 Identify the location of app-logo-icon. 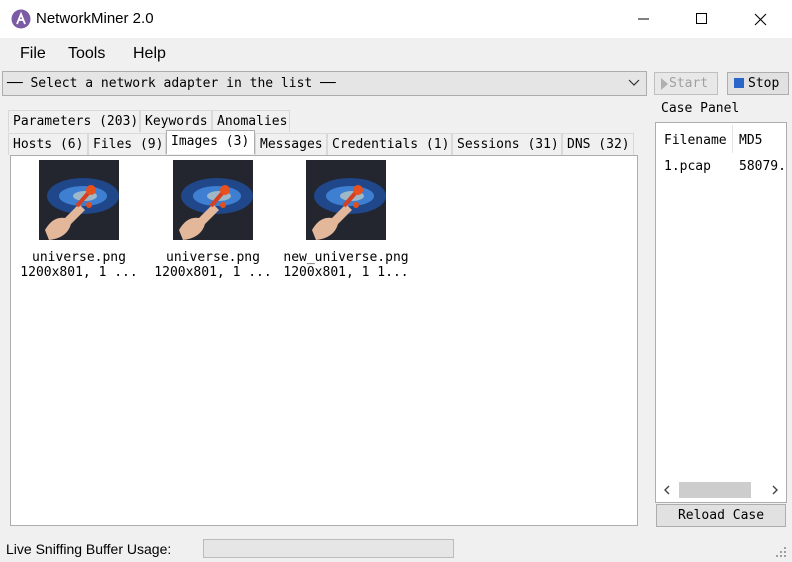
(21, 19).